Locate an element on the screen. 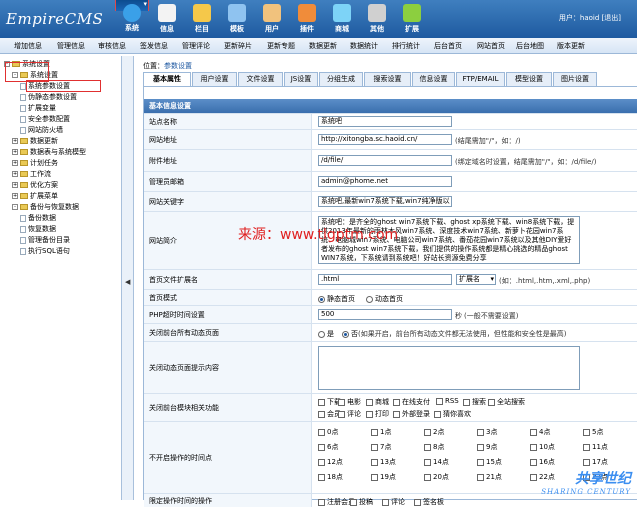  sidebar-item: 管理备份目录 is located at coordinates (45, 240).